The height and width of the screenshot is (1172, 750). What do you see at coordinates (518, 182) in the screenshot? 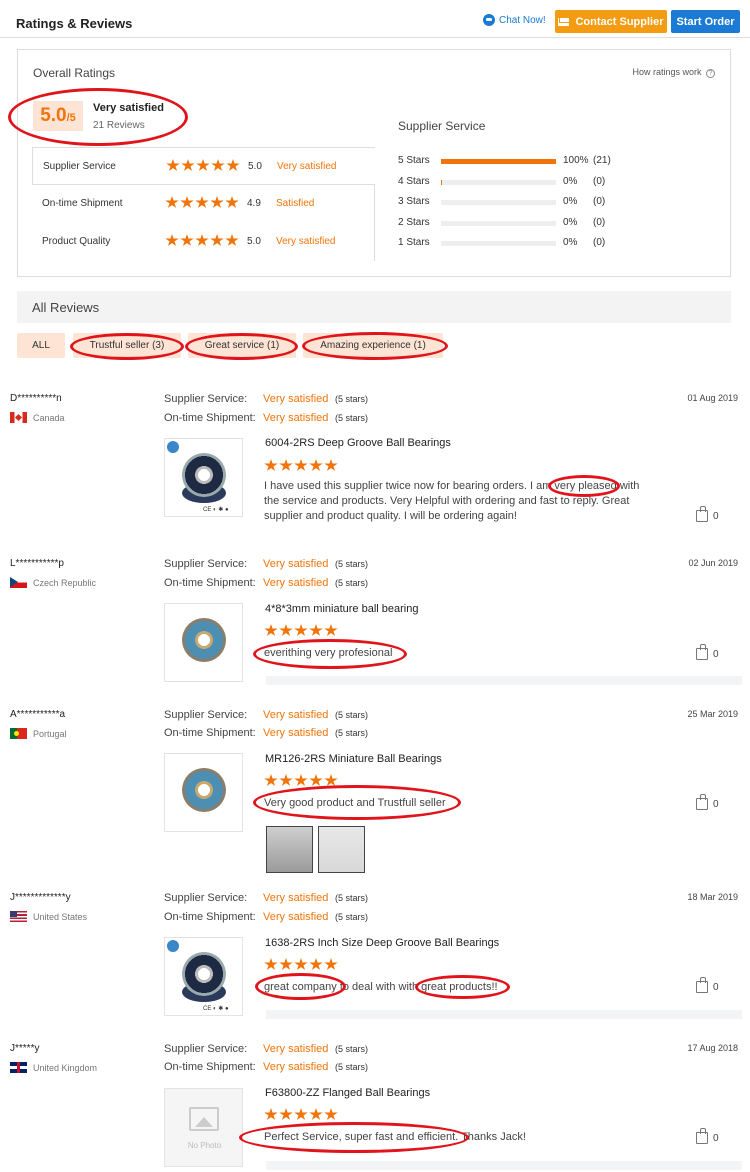
I see `distribution-row: 4 Stars 0% (0)` at bounding box center [518, 182].